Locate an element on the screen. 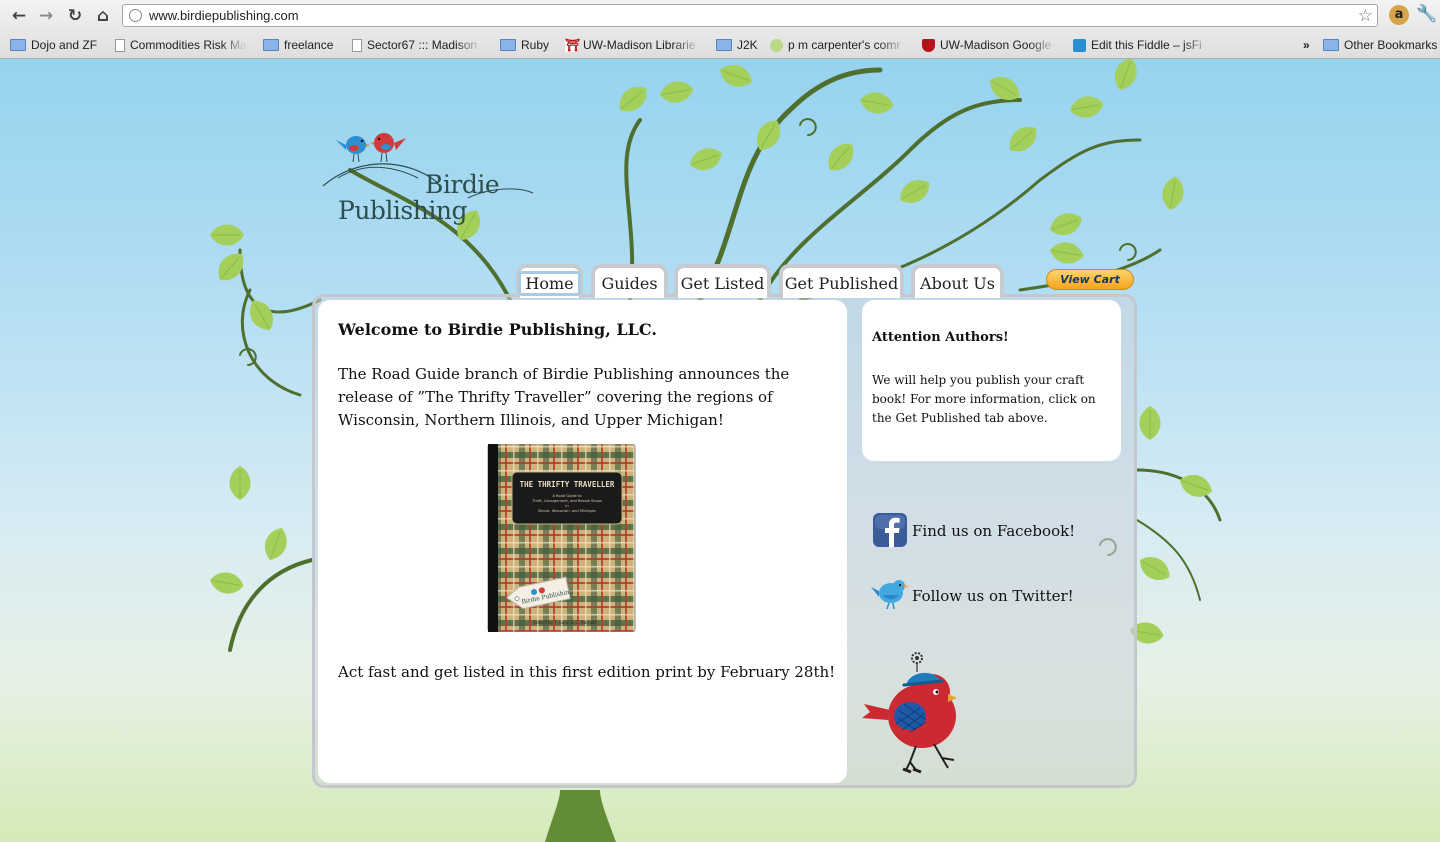 This screenshot has height=842, width=1440. tab-guides: Guides is located at coordinates (629, 281).